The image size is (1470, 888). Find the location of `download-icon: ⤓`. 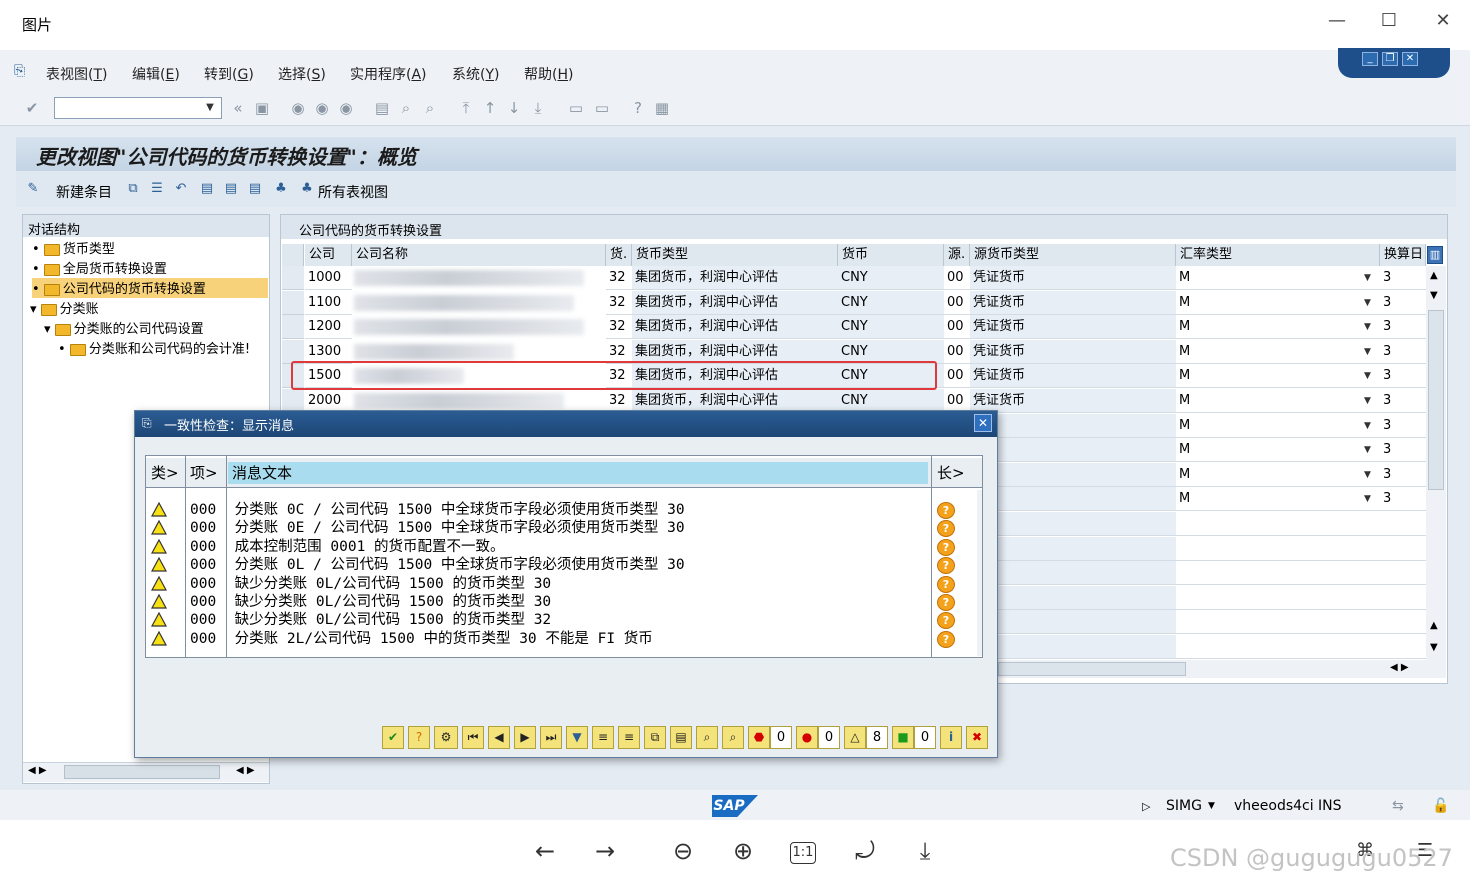

download-icon: ⤓ is located at coordinates (925, 851).